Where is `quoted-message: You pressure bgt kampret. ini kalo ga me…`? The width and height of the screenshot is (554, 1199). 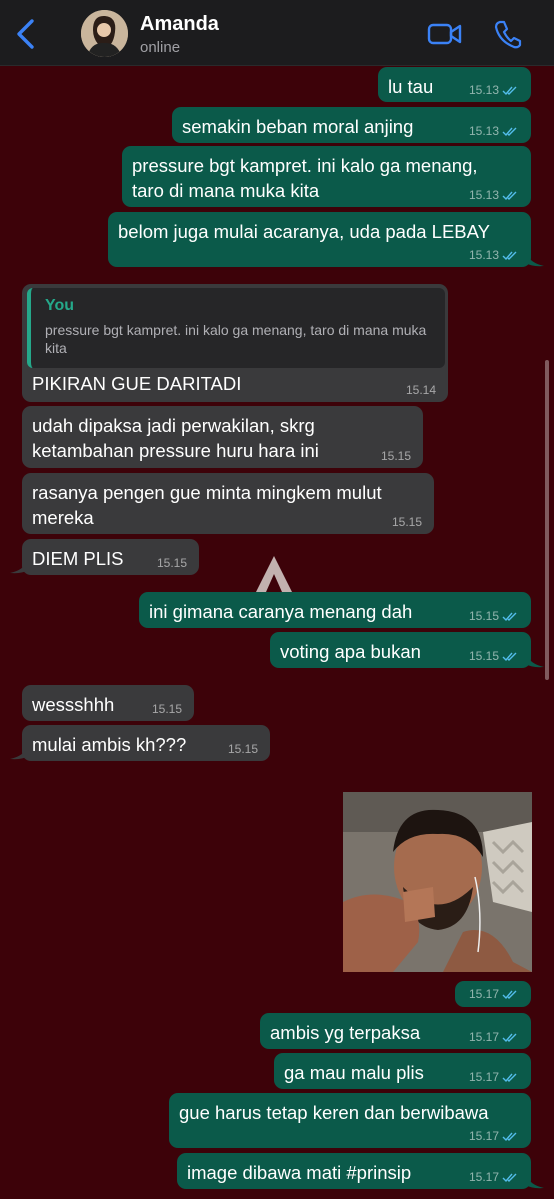 quoted-message: You pressure bgt kampret. ini kalo ga me… is located at coordinates (236, 328).